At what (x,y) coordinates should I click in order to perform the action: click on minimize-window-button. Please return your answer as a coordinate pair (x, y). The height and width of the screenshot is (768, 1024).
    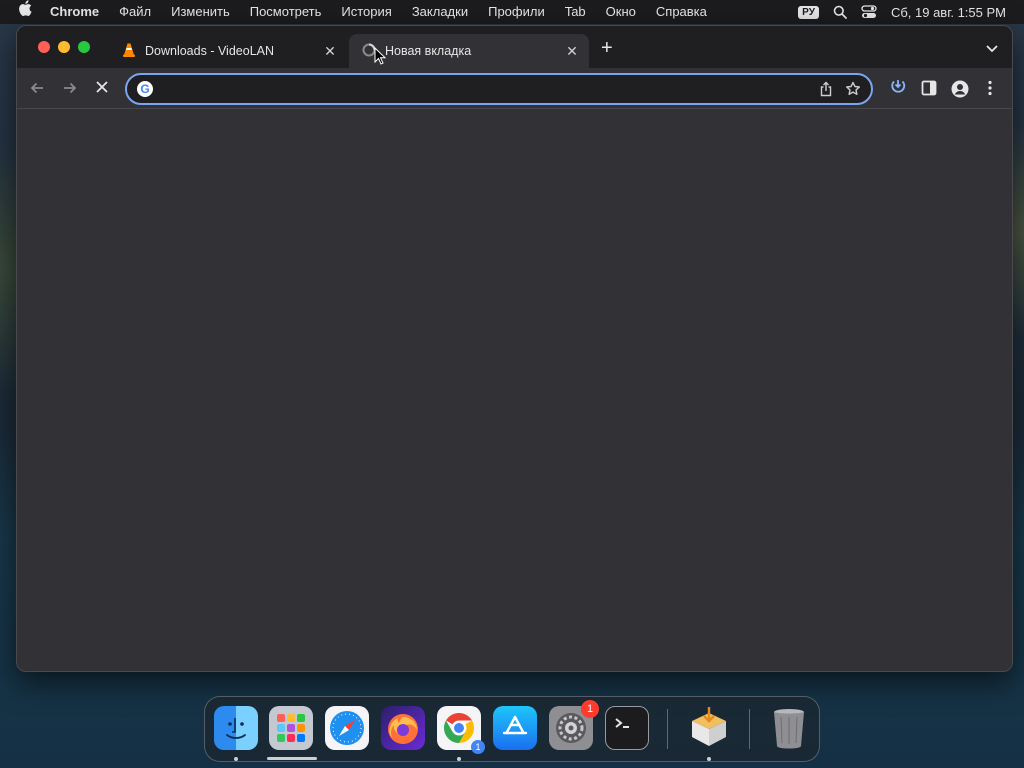
    Looking at the image, I should click on (64, 47).